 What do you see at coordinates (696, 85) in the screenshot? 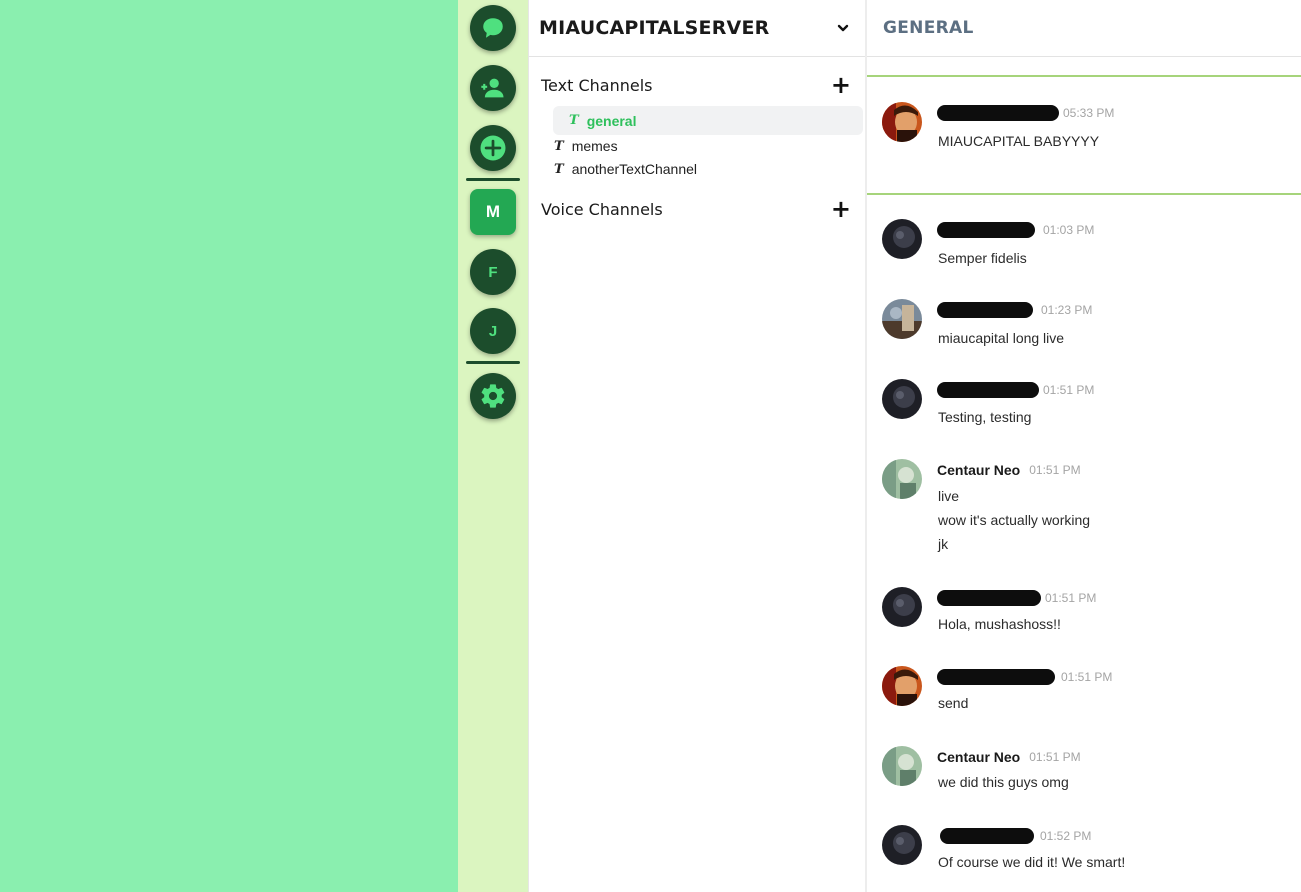
I see `text-channels-header: Text Channels +` at bounding box center [696, 85].